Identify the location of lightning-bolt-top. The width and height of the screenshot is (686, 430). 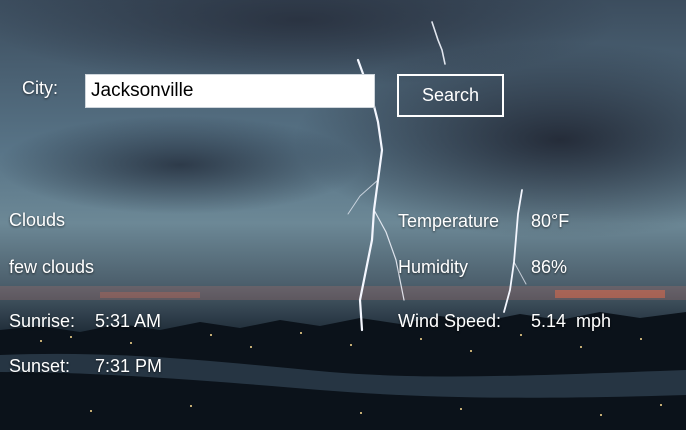
(438, 43).